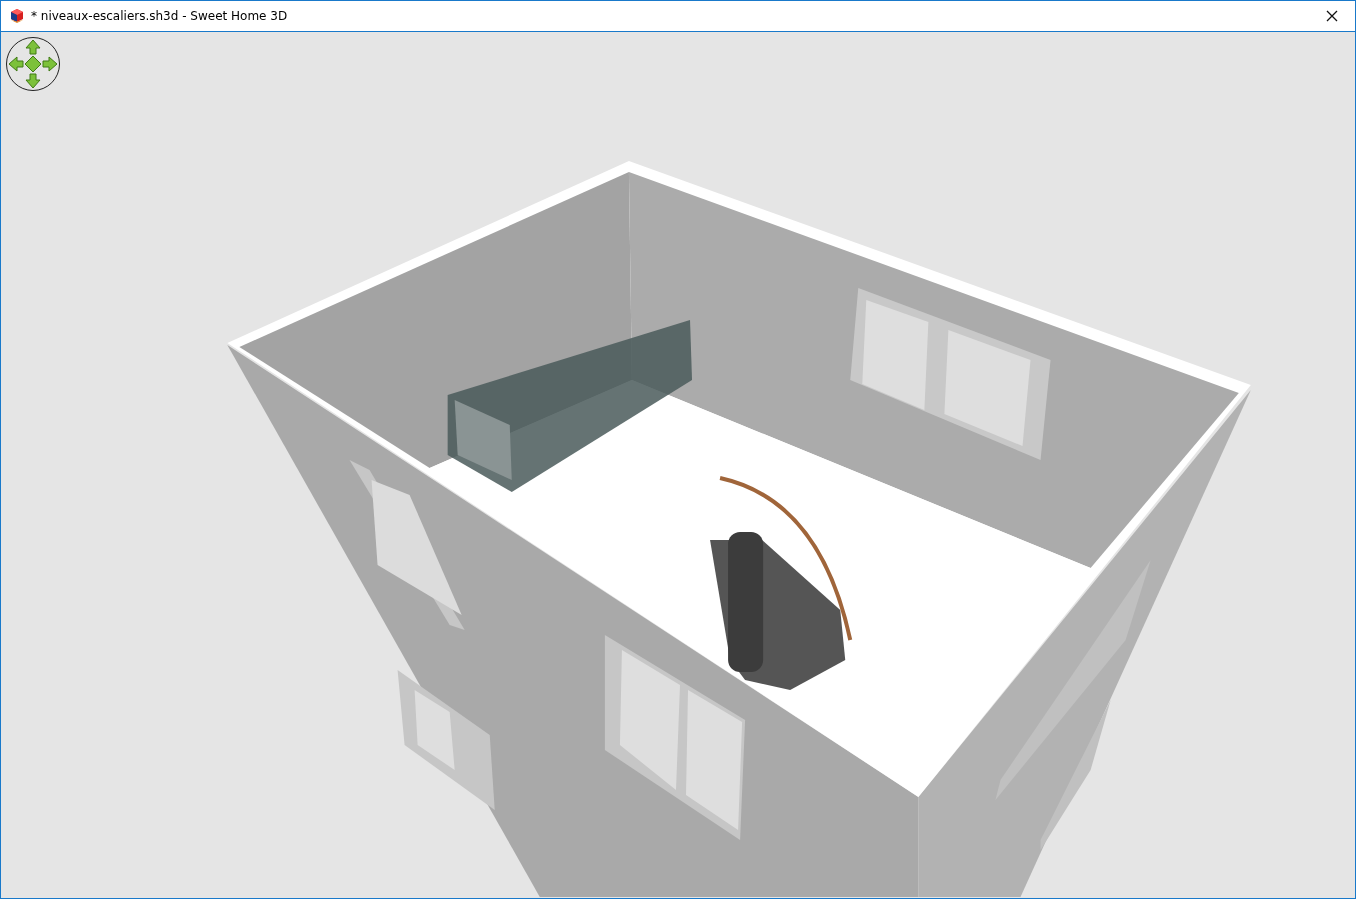 The height and width of the screenshot is (899, 1356). What do you see at coordinates (1332, 16) in the screenshot?
I see `close-icon` at bounding box center [1332, 16].